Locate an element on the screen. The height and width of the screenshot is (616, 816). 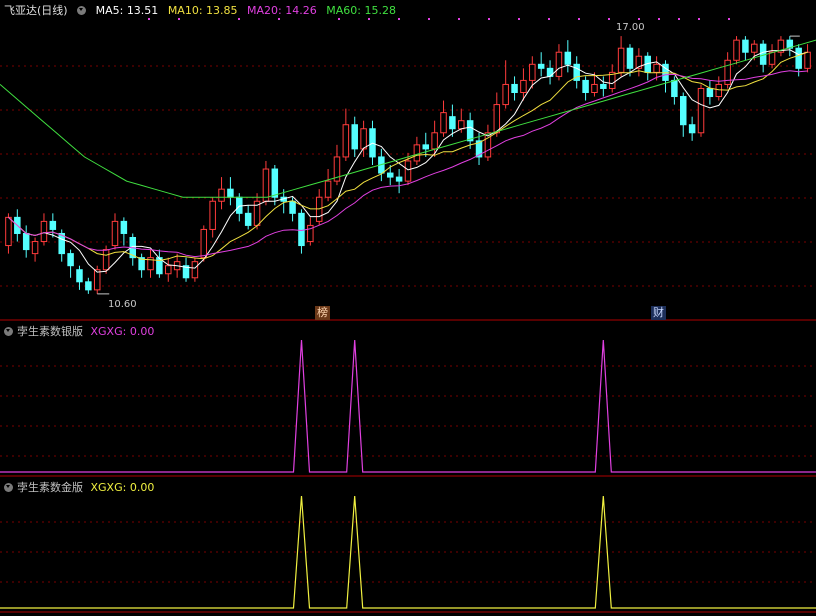
ma60-legend: MA60: 15.28 is located at coordinates (361, 10).